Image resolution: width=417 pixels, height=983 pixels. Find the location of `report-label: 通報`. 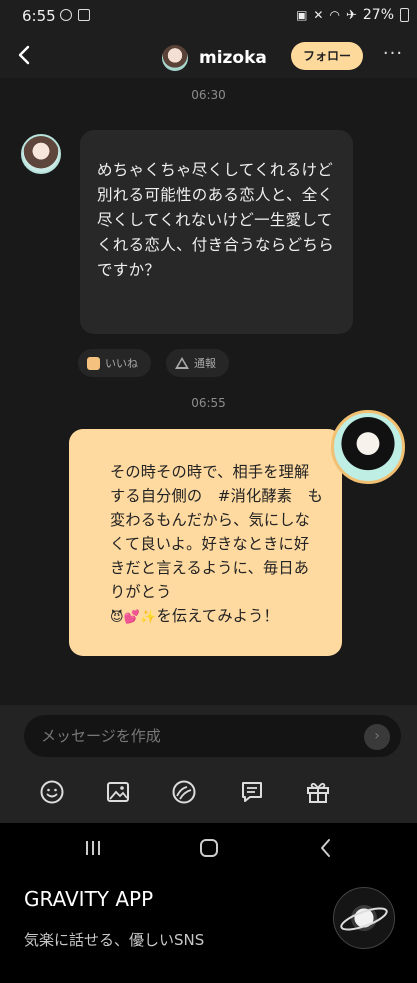

report-label: 通報 is located at coordinates (205, 363).